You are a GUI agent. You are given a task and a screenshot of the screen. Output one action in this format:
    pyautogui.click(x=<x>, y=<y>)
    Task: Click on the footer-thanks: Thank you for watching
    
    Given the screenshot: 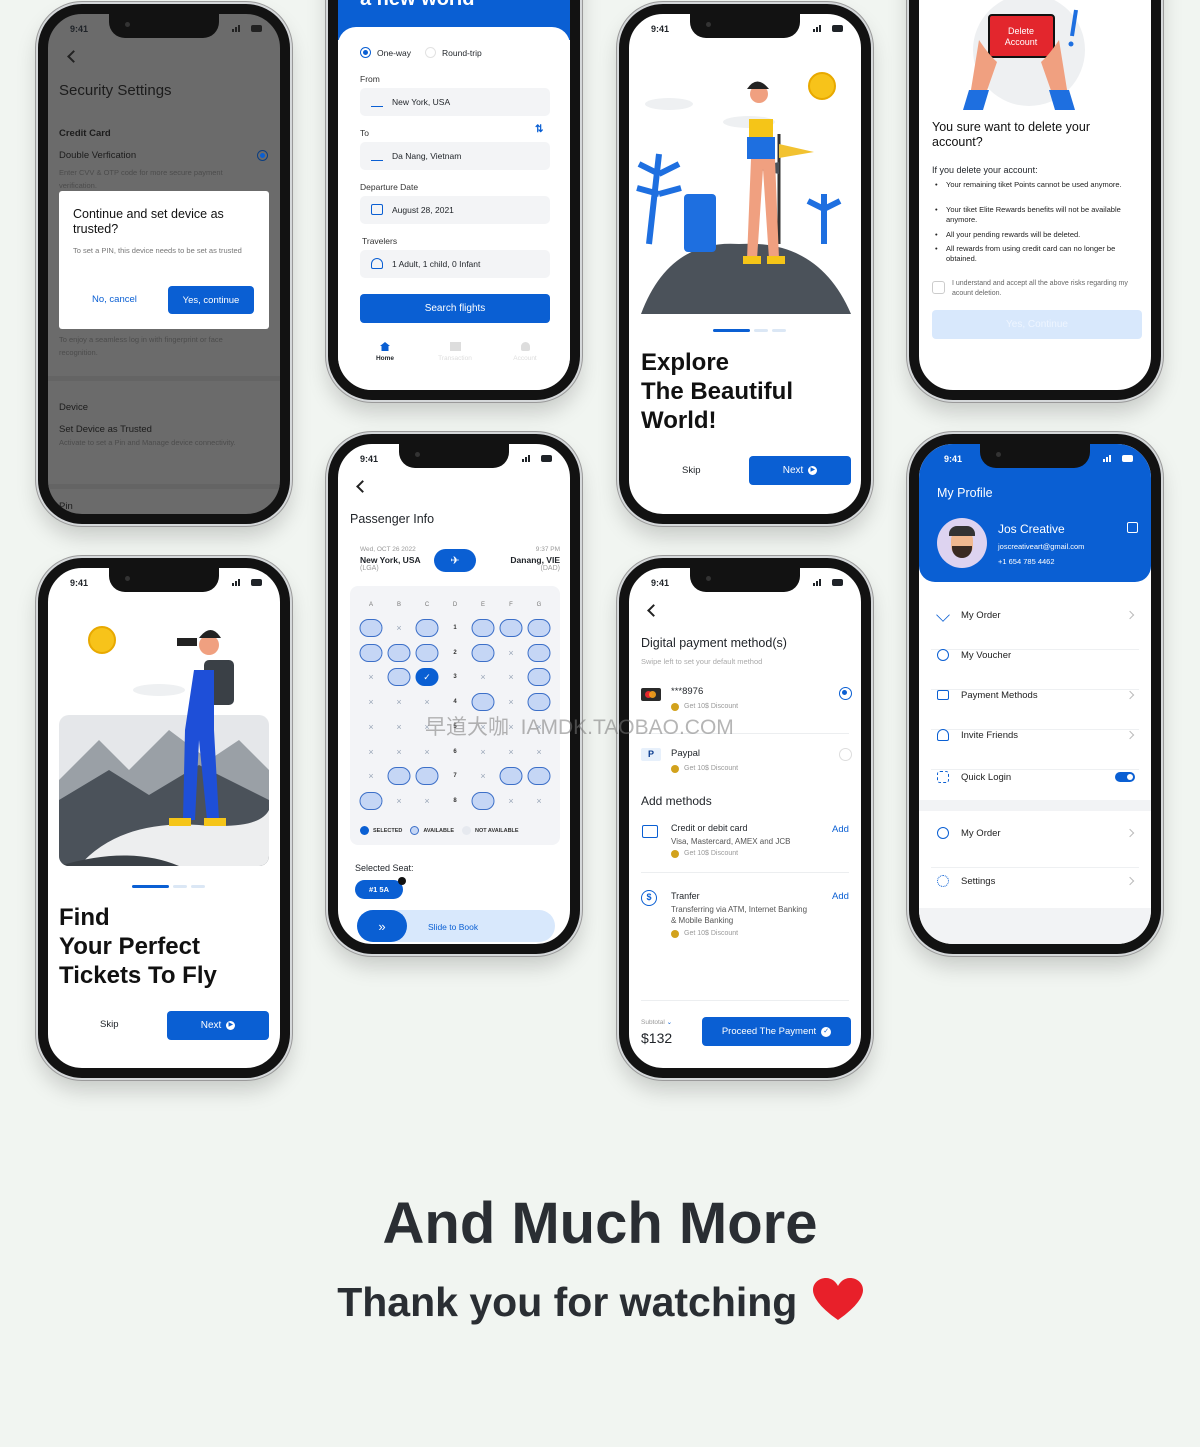 What is the action you would take?
    pyautogui.click(x=600, y=1302)
    